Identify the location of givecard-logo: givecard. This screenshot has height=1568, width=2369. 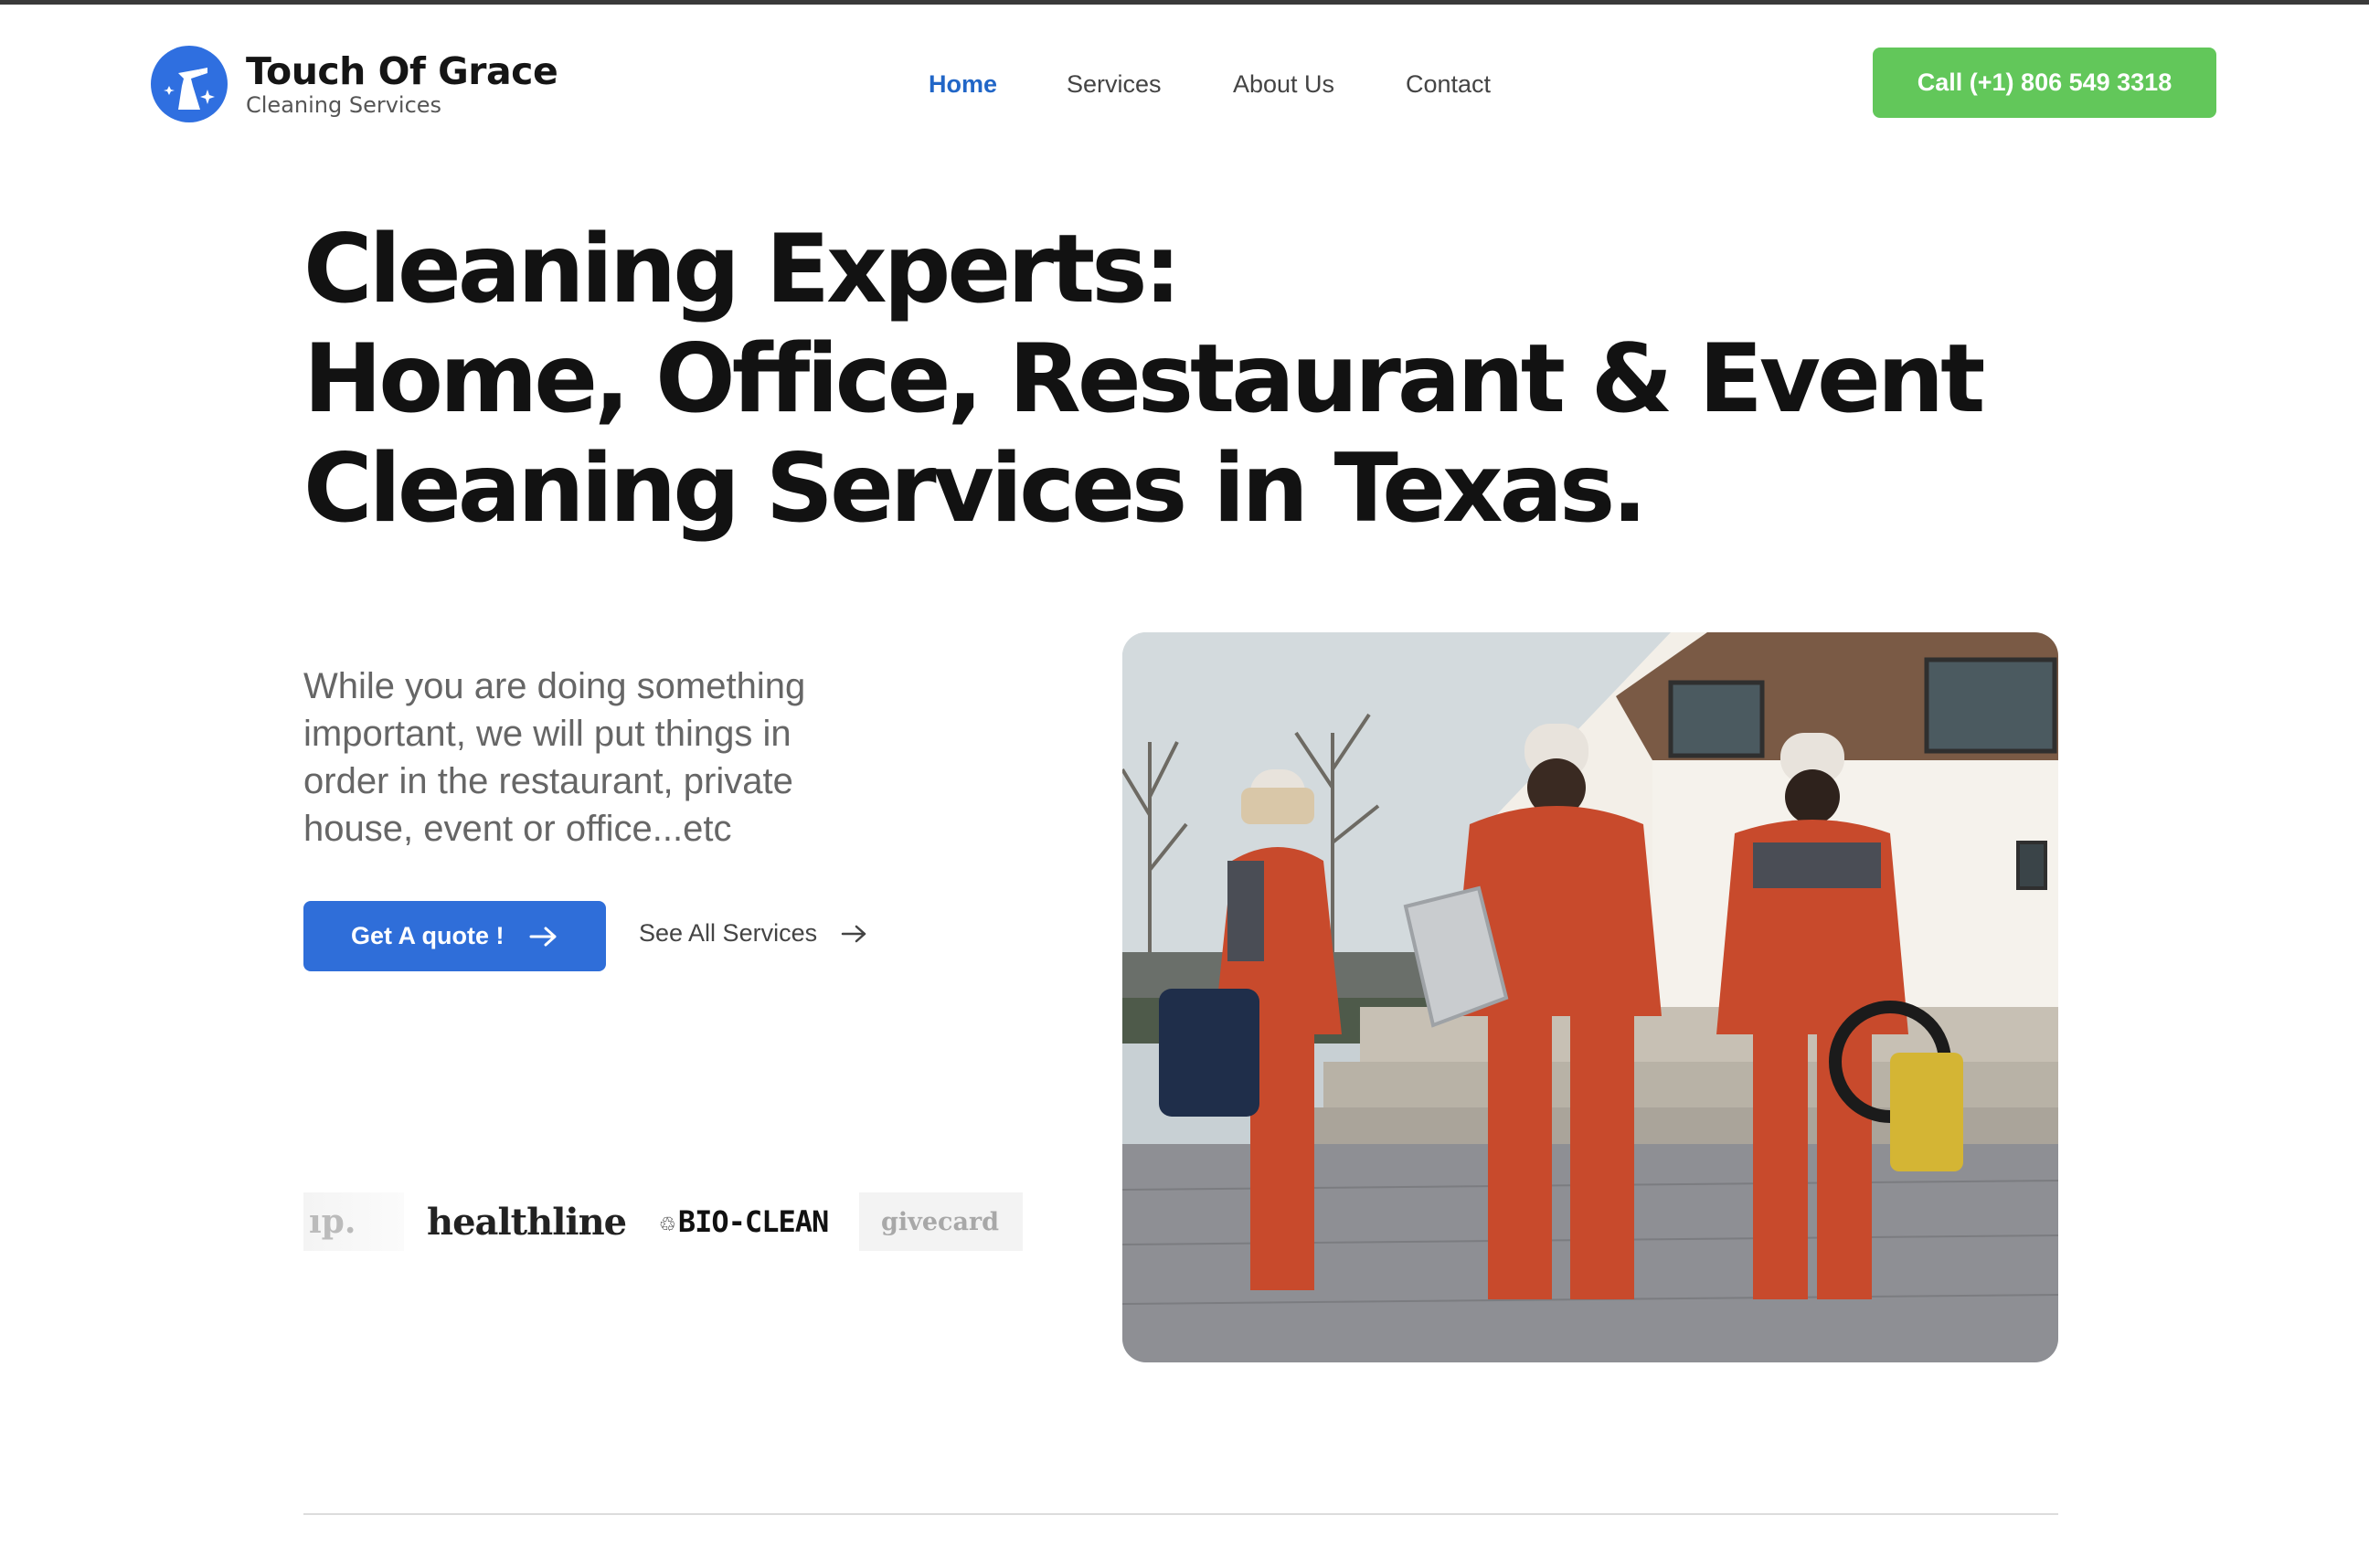
(941, 1221).